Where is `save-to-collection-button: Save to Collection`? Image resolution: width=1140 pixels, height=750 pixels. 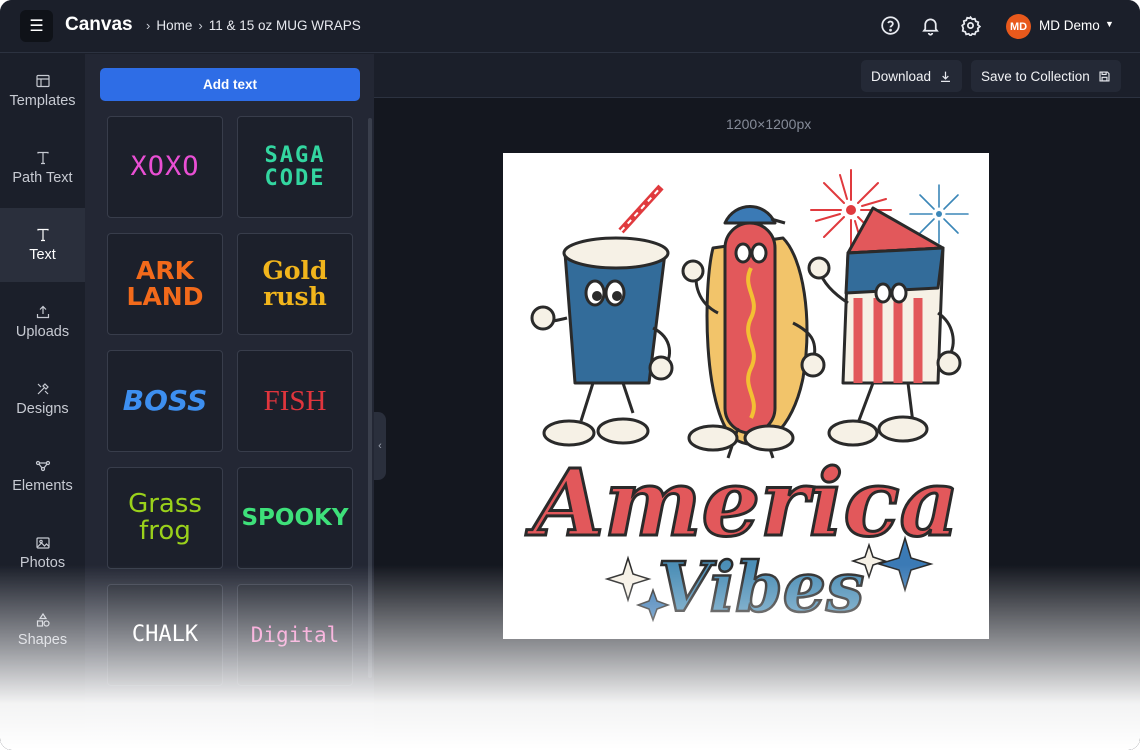 save-to-collection-button: Save to Collection is located at coordinates (1046, 76).